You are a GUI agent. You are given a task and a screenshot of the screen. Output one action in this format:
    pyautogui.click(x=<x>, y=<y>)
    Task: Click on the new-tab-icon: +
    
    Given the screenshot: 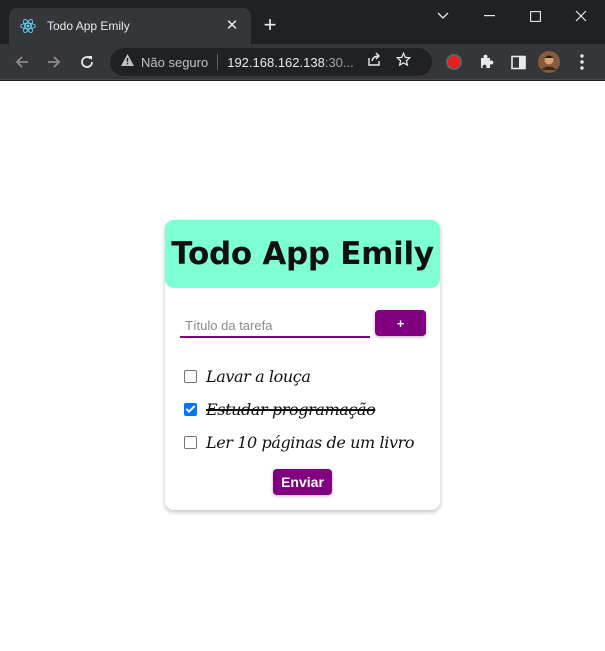 What is the action you would take?
    pyautogui.click(x=270, y=25)
    